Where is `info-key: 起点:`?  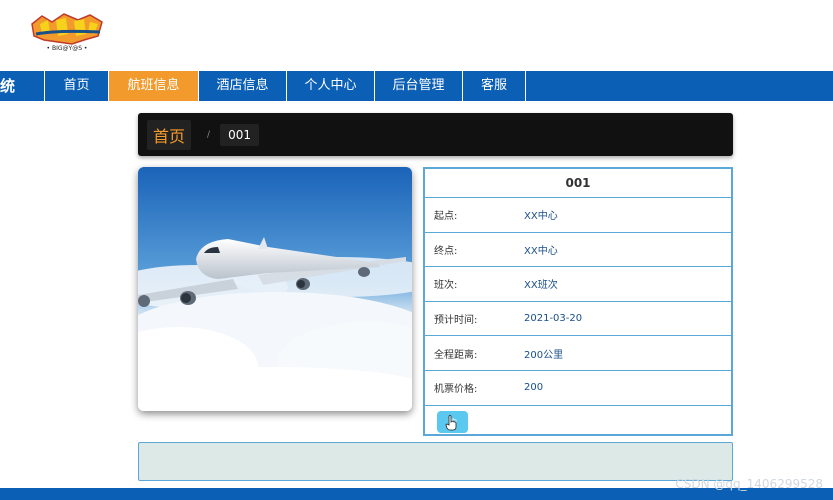 info-key: 起点: is located at coordinates (446, 217).